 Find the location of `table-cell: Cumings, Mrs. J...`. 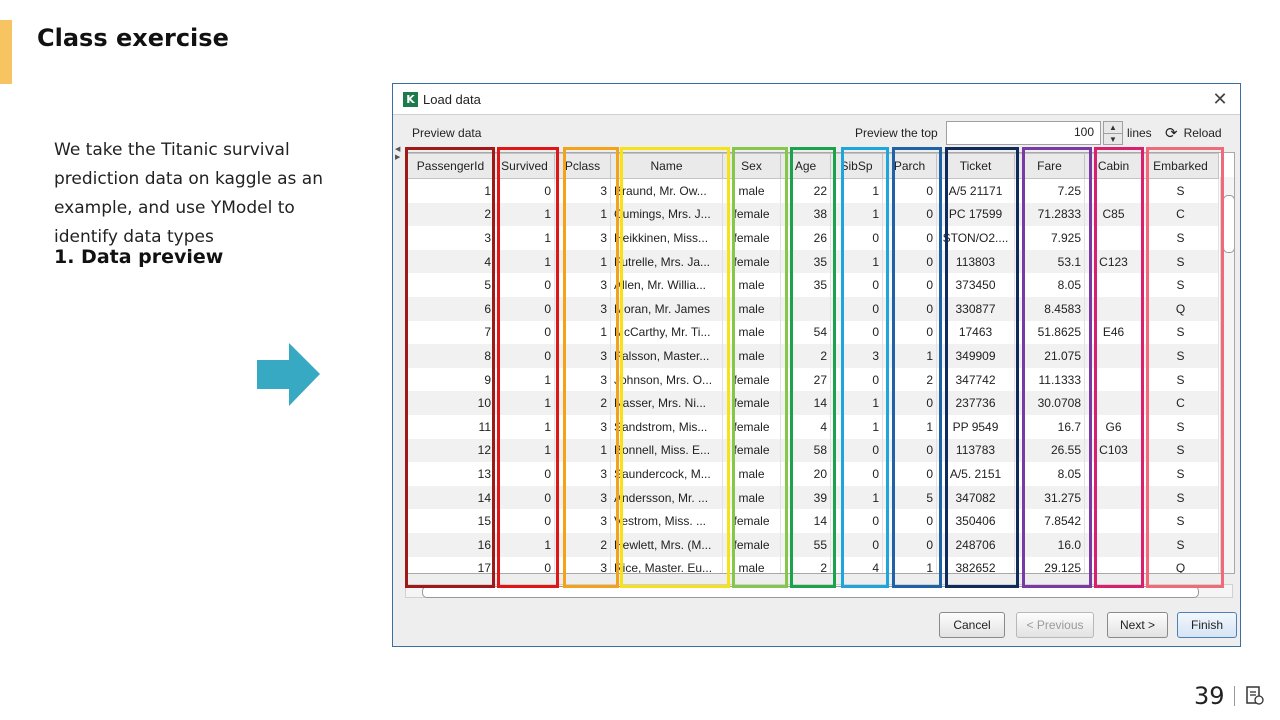

table-cell: Cumings, Mrs. J... is located at coordinates (666, 214).